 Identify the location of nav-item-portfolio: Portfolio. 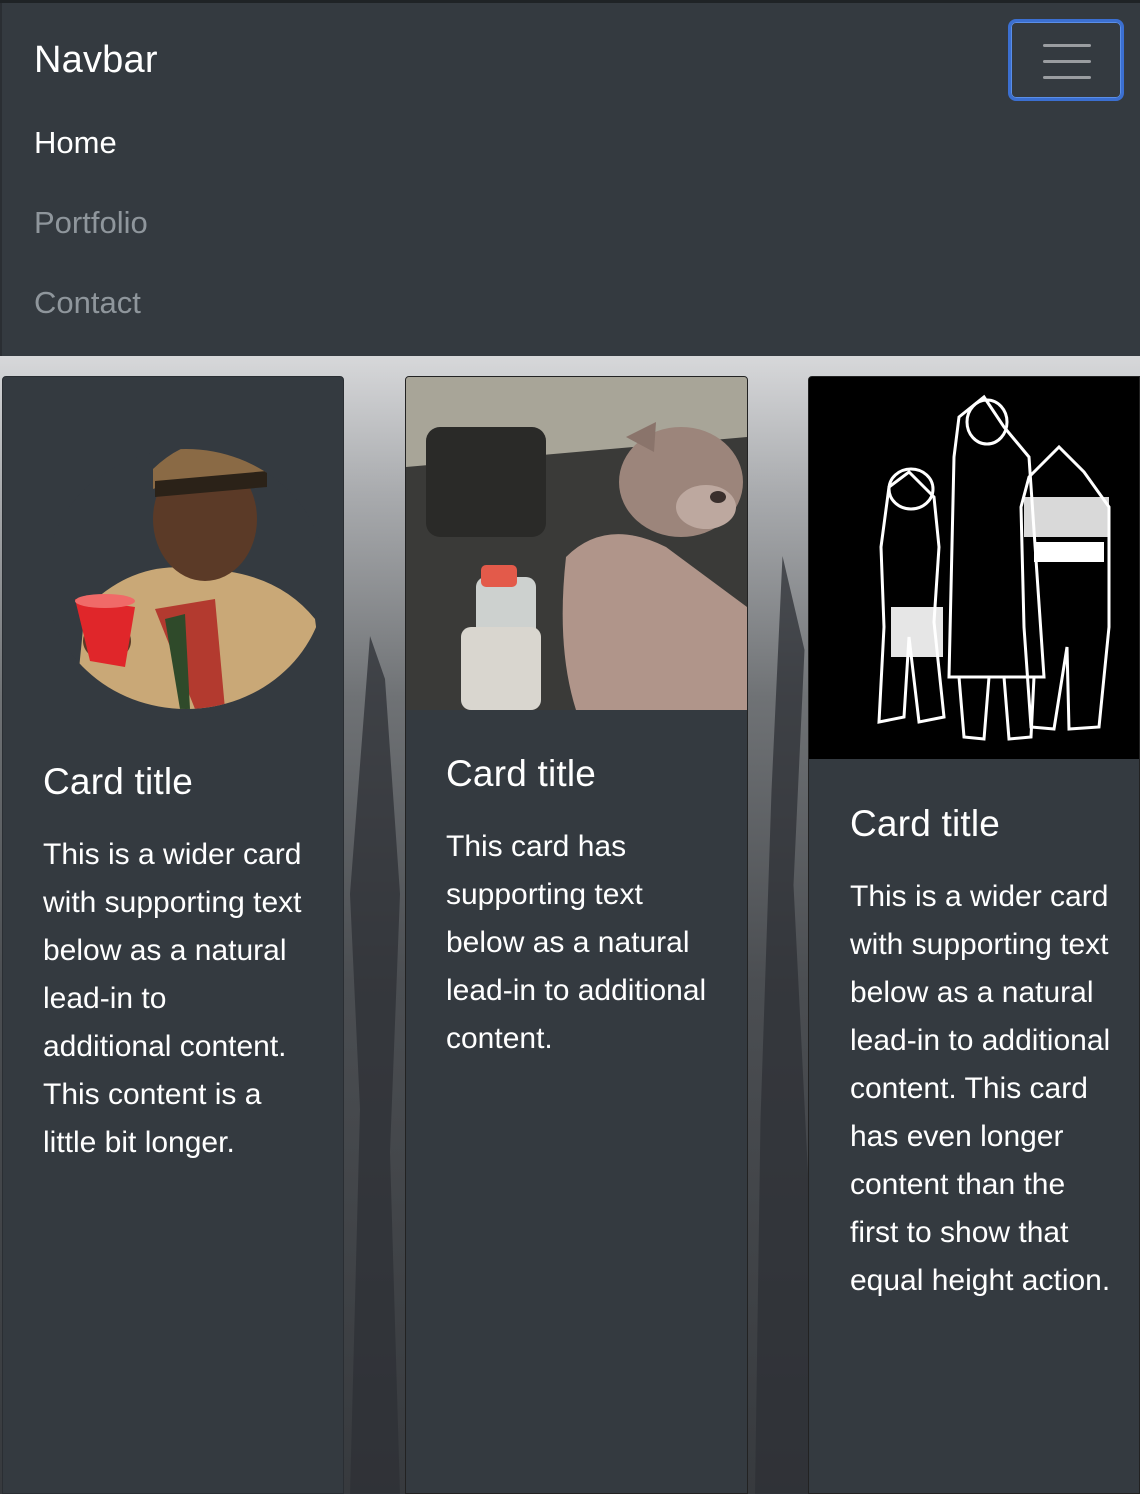
(91, 223).